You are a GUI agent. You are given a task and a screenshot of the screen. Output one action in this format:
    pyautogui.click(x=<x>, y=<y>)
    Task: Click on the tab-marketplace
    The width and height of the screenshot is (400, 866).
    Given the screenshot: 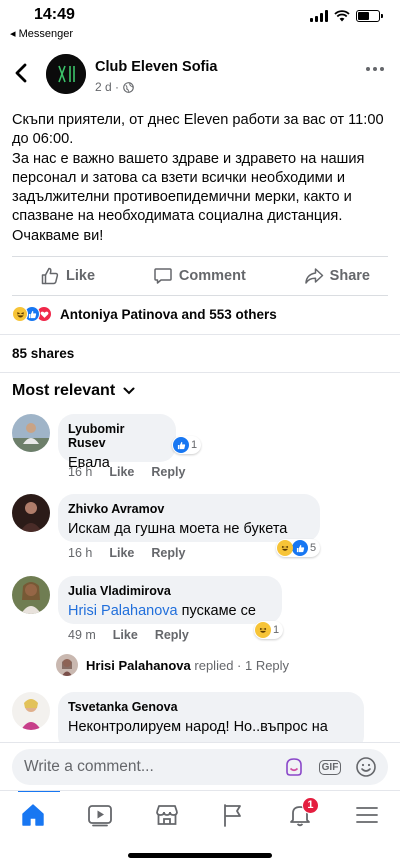 What is the action you would take?
    pyautogui.click(x=167, y=815)
    